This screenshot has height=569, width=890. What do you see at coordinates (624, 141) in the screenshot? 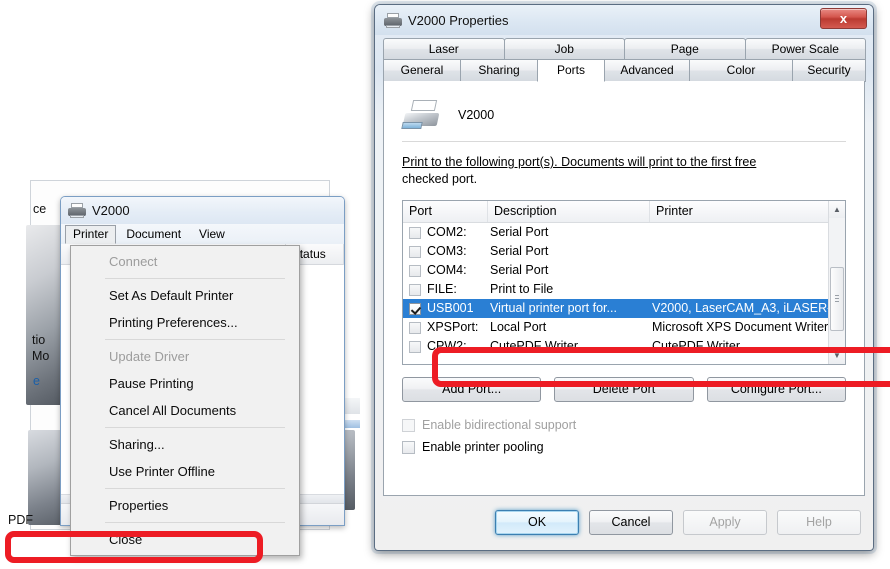
I see `header-divider` at bounding box center [624, 141].